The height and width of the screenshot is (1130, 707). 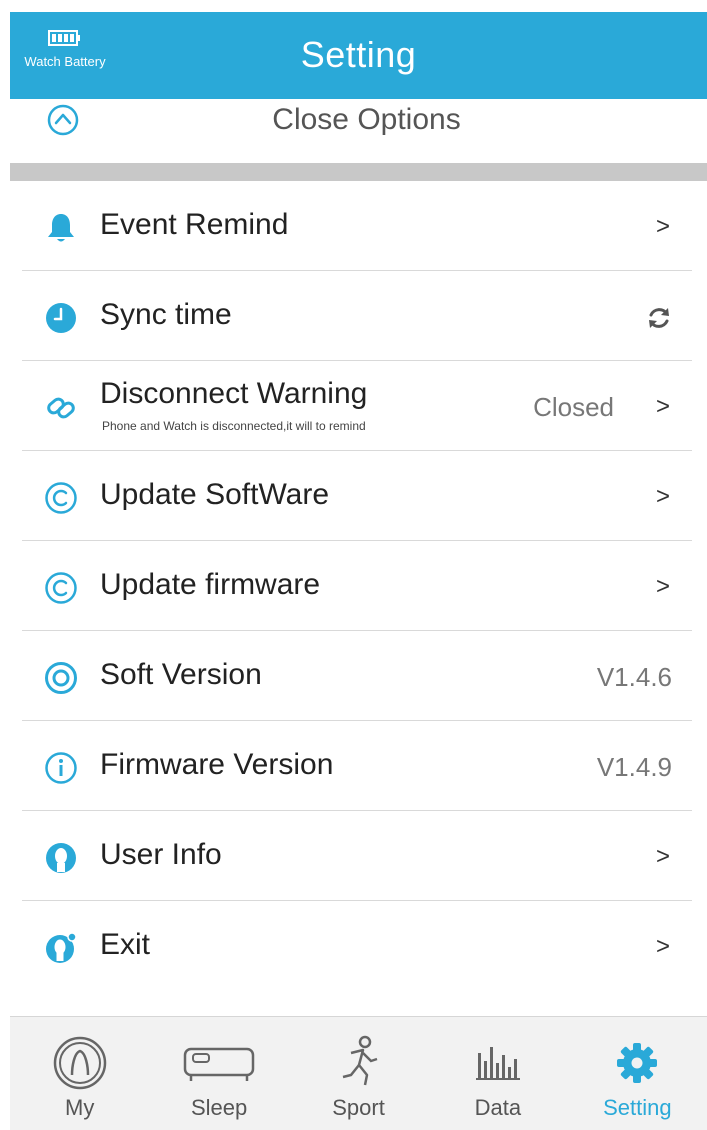 I want to click on link-icon, so click(x=61, y=408).